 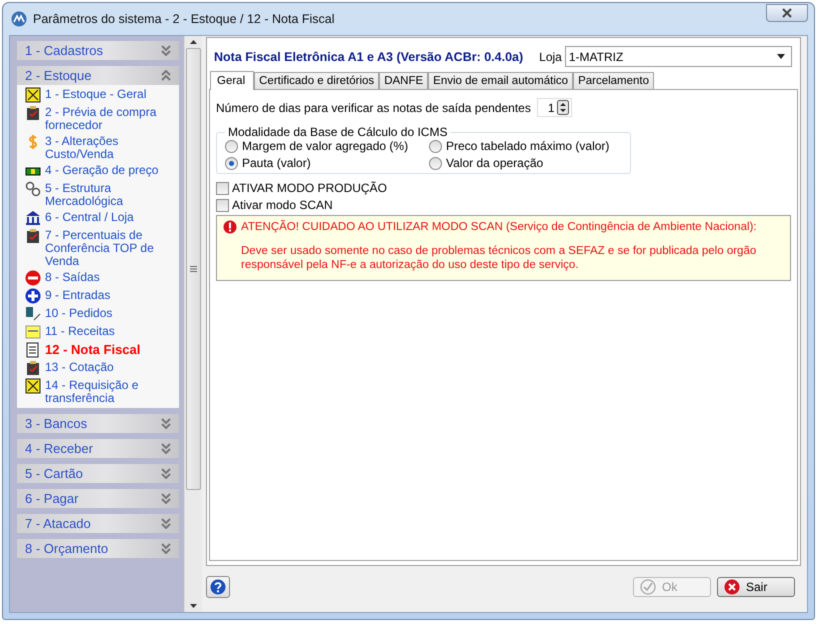 I want to click on tab: Parcelamento, so click(x=613, y=80).